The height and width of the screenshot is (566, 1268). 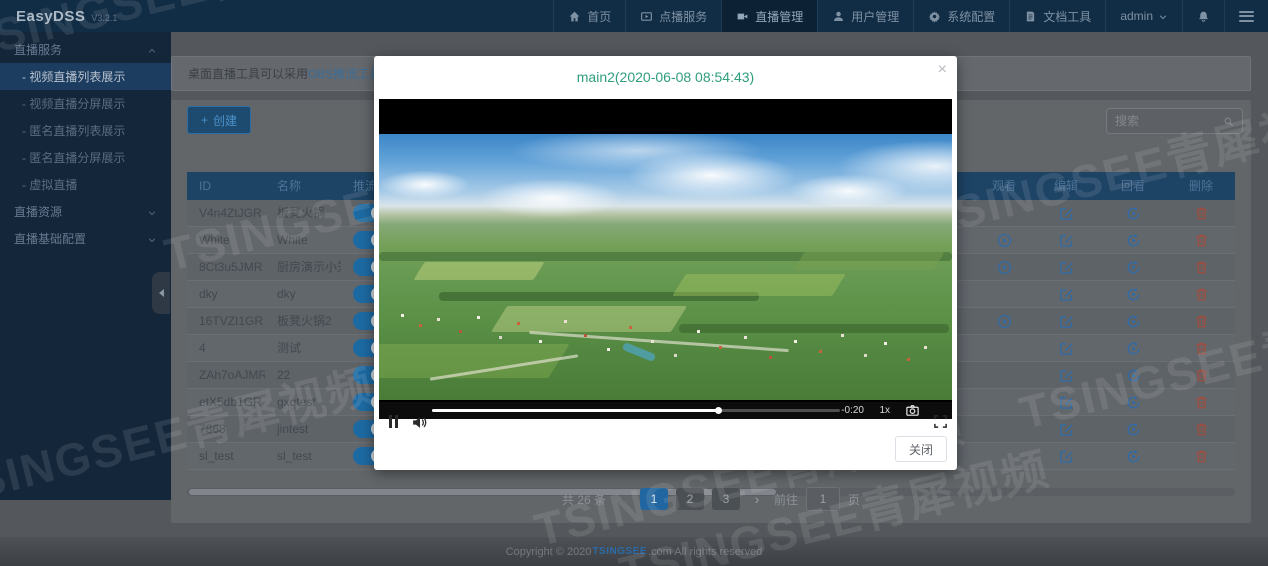 What do you see at coordinates (769, 16) in the screenshot?
I see `nav-item: 直播管理` at bounding box center [769, 16].